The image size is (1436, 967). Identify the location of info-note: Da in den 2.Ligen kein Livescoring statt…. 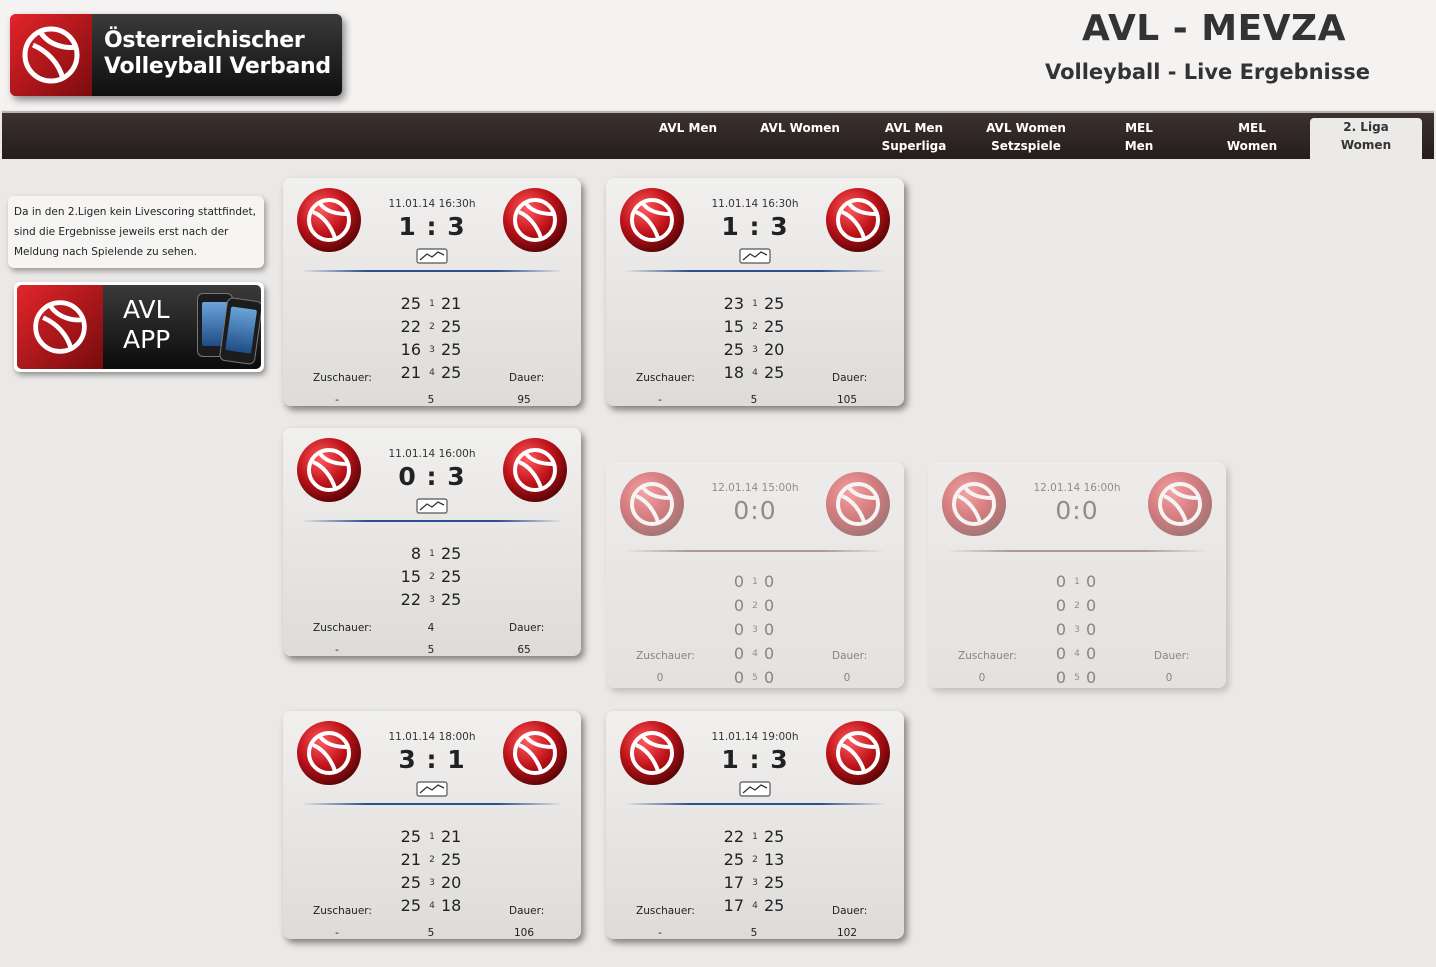
(136, 232).